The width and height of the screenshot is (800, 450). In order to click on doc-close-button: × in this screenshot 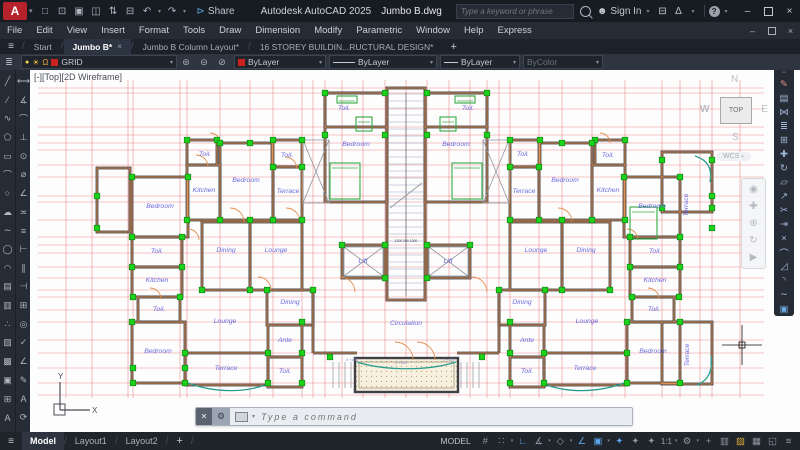, I will do `click(790, 30)`.